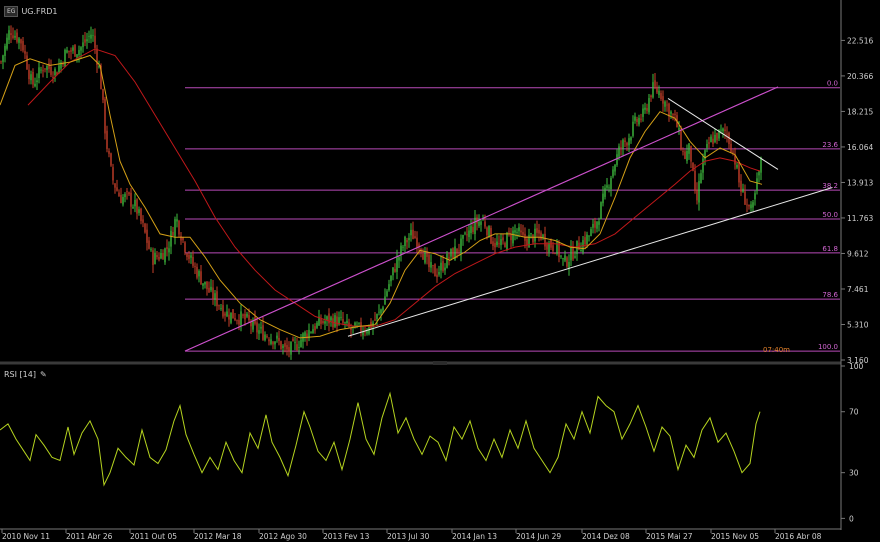 The height and width of the screenshot is (542, 880). What do you see at coordinates (830, 145) in the screenshot?
I see `fib-label: 23.6` at bounding box center [830, 145].